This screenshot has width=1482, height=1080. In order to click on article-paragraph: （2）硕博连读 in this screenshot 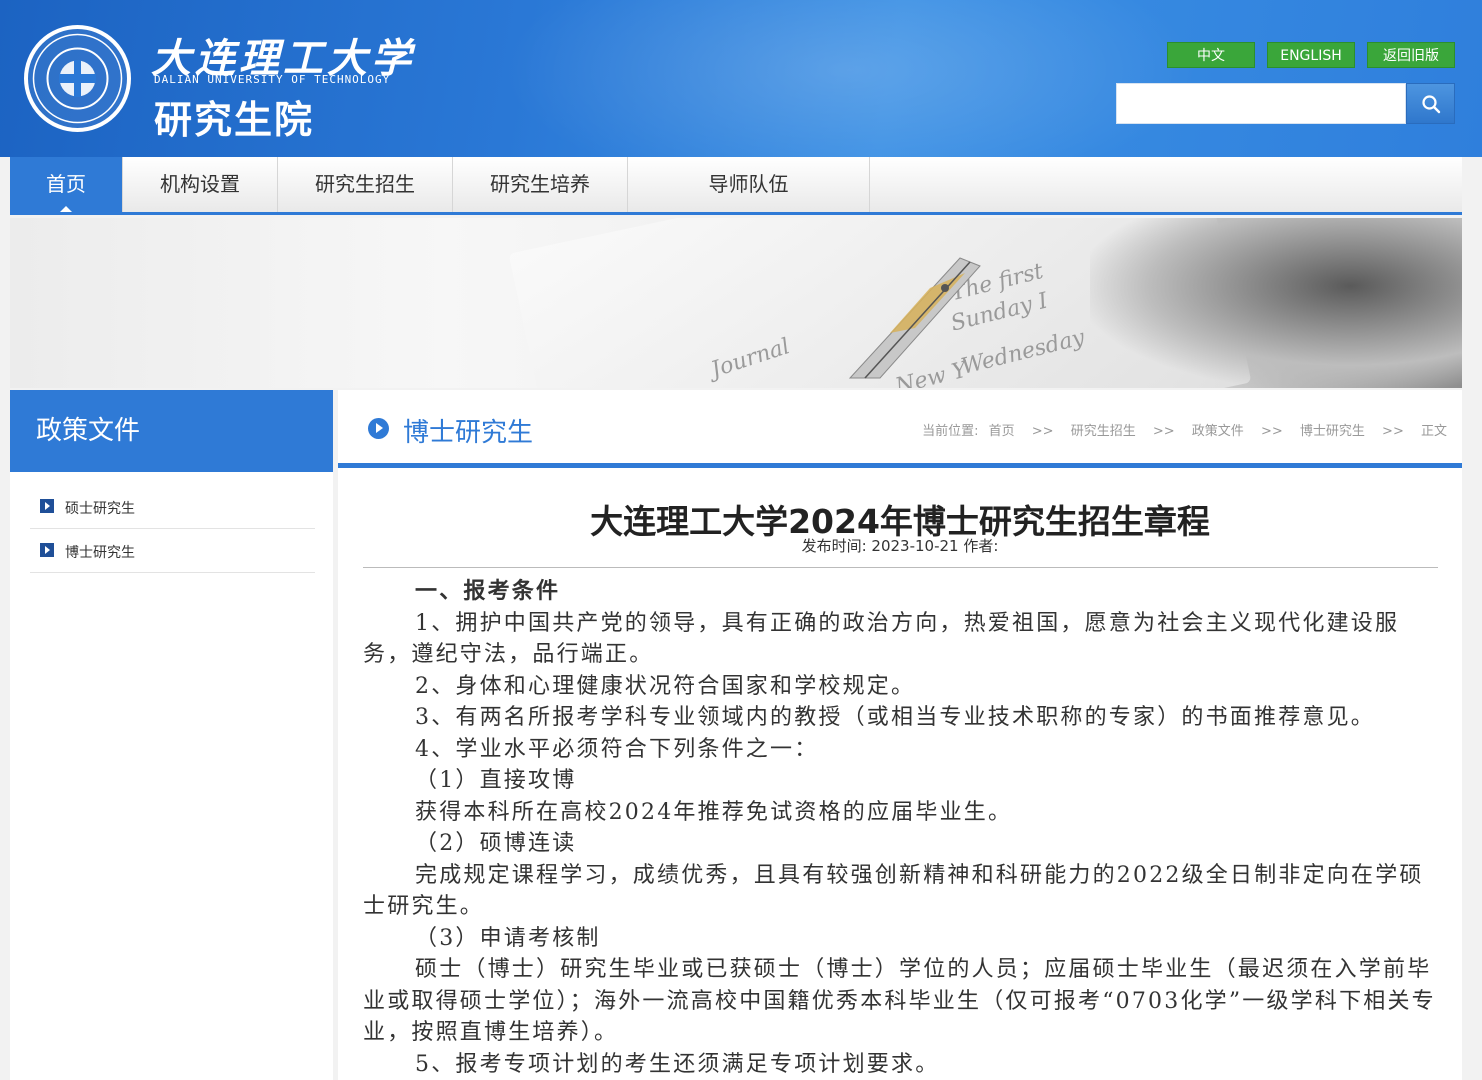, I will do `click(496, 843)`.